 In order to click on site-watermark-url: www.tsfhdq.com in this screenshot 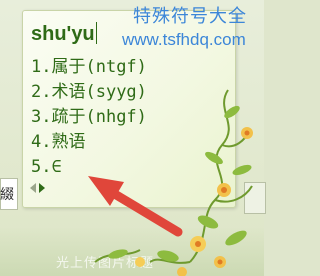, I will do `click(184, 39)`.